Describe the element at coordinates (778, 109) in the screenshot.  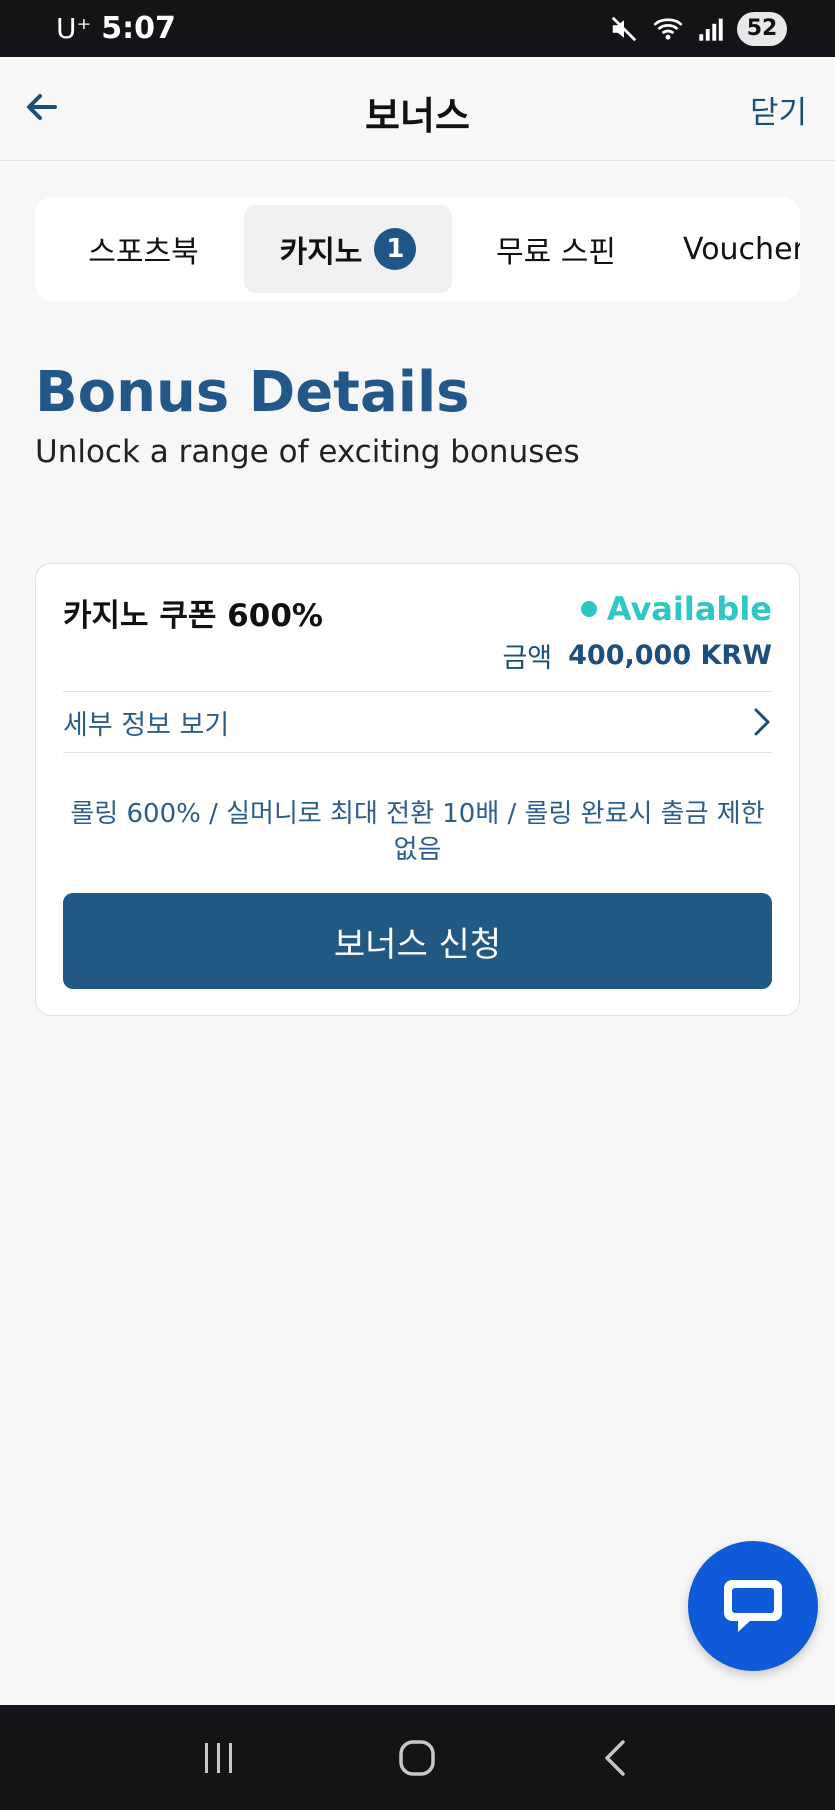
I see `close-button: 닫기` at that location.